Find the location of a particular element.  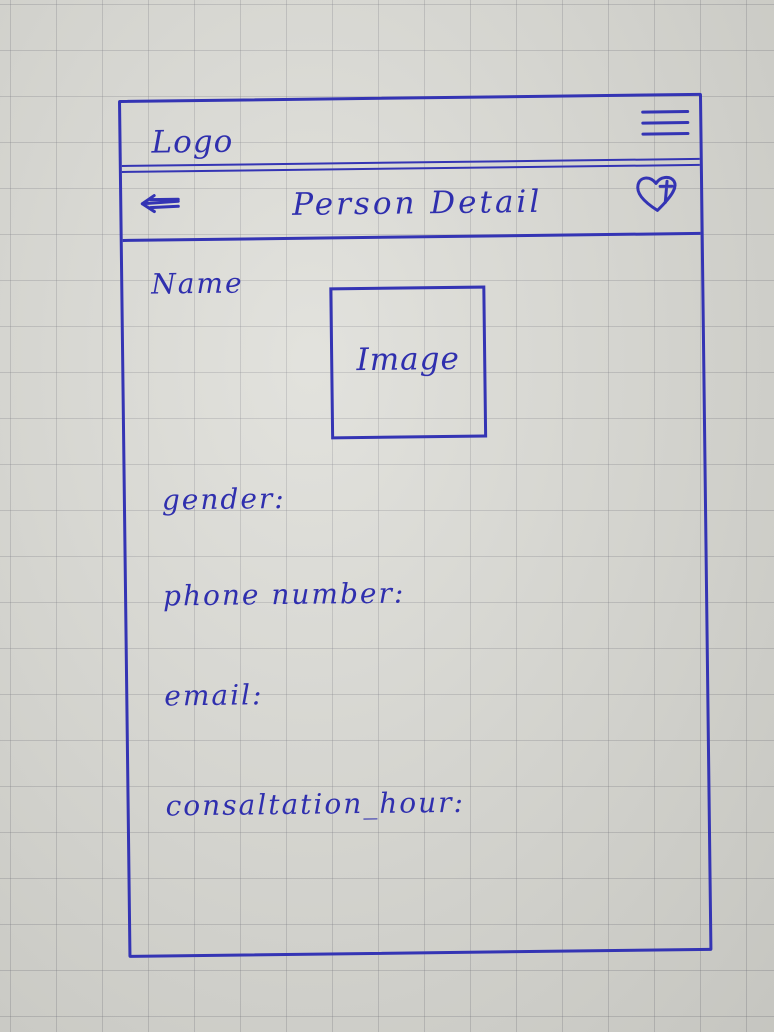

heart-add-icon is located at coordinates (656, 193).